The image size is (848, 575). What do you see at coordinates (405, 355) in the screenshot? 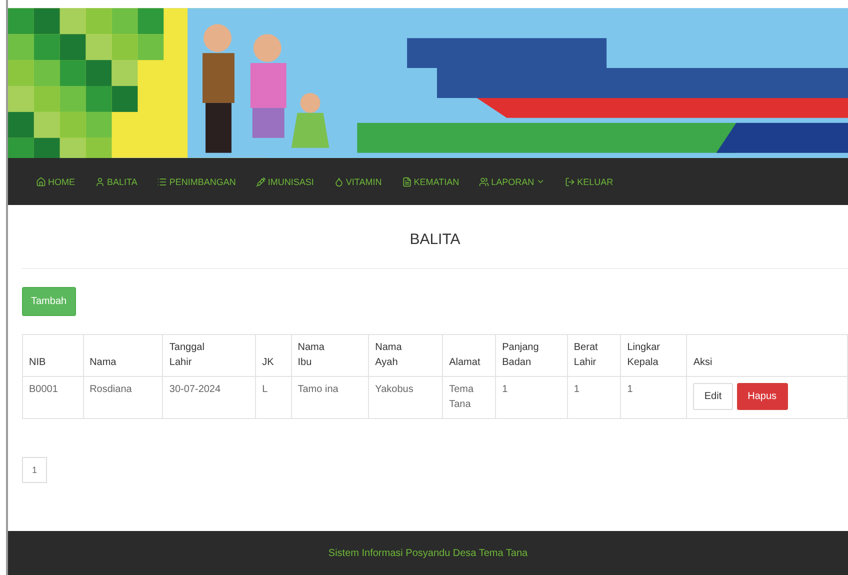
I see `column-header: Nama Ayah` at bounding box center [405, 355].